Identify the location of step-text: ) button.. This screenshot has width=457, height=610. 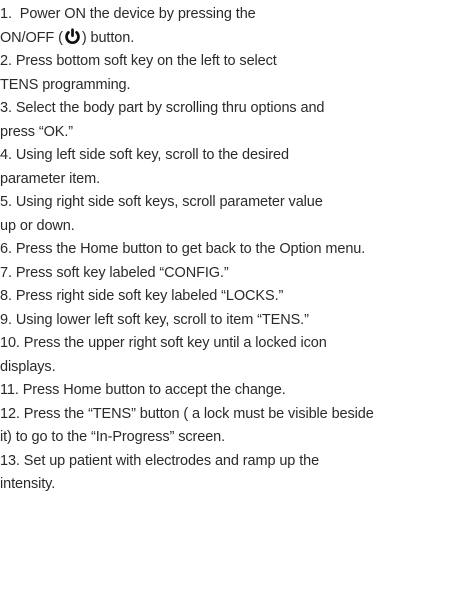
(108, 37).